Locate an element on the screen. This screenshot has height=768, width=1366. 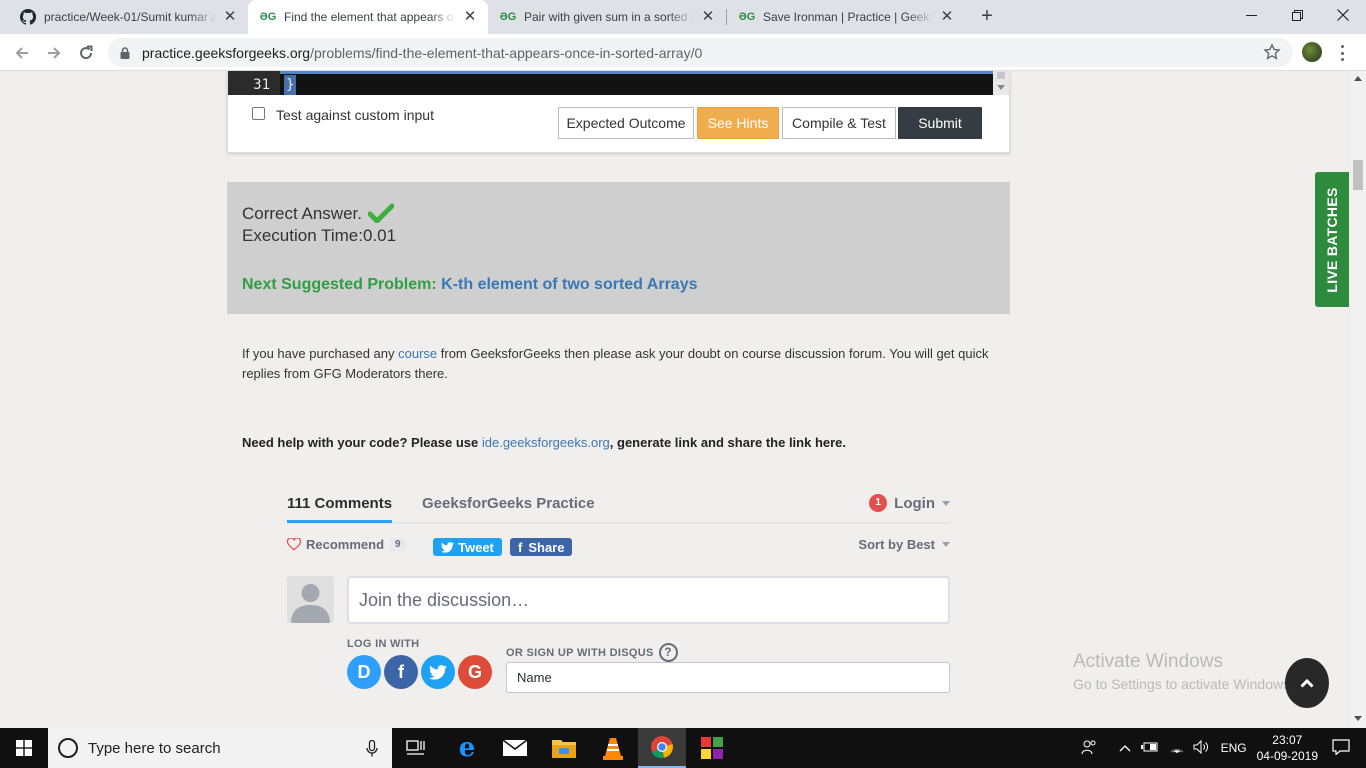
recommend-button: Recommend 9 is located at coordinates (346, 544).